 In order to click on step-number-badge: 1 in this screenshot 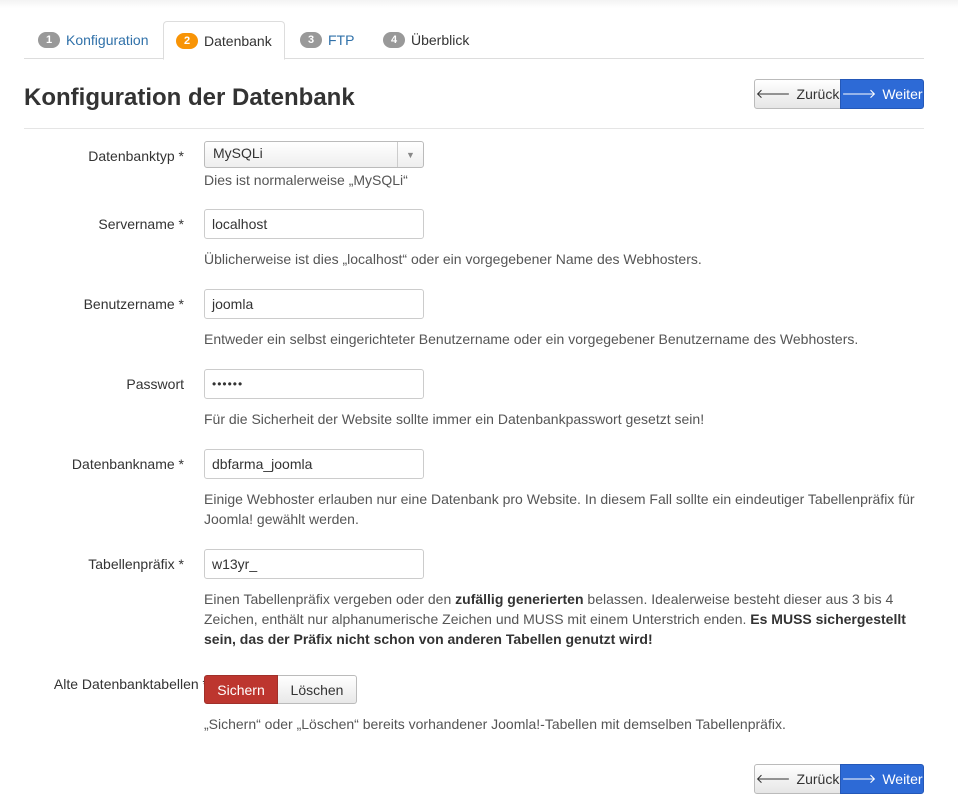, I will do `click(49, 40)`.